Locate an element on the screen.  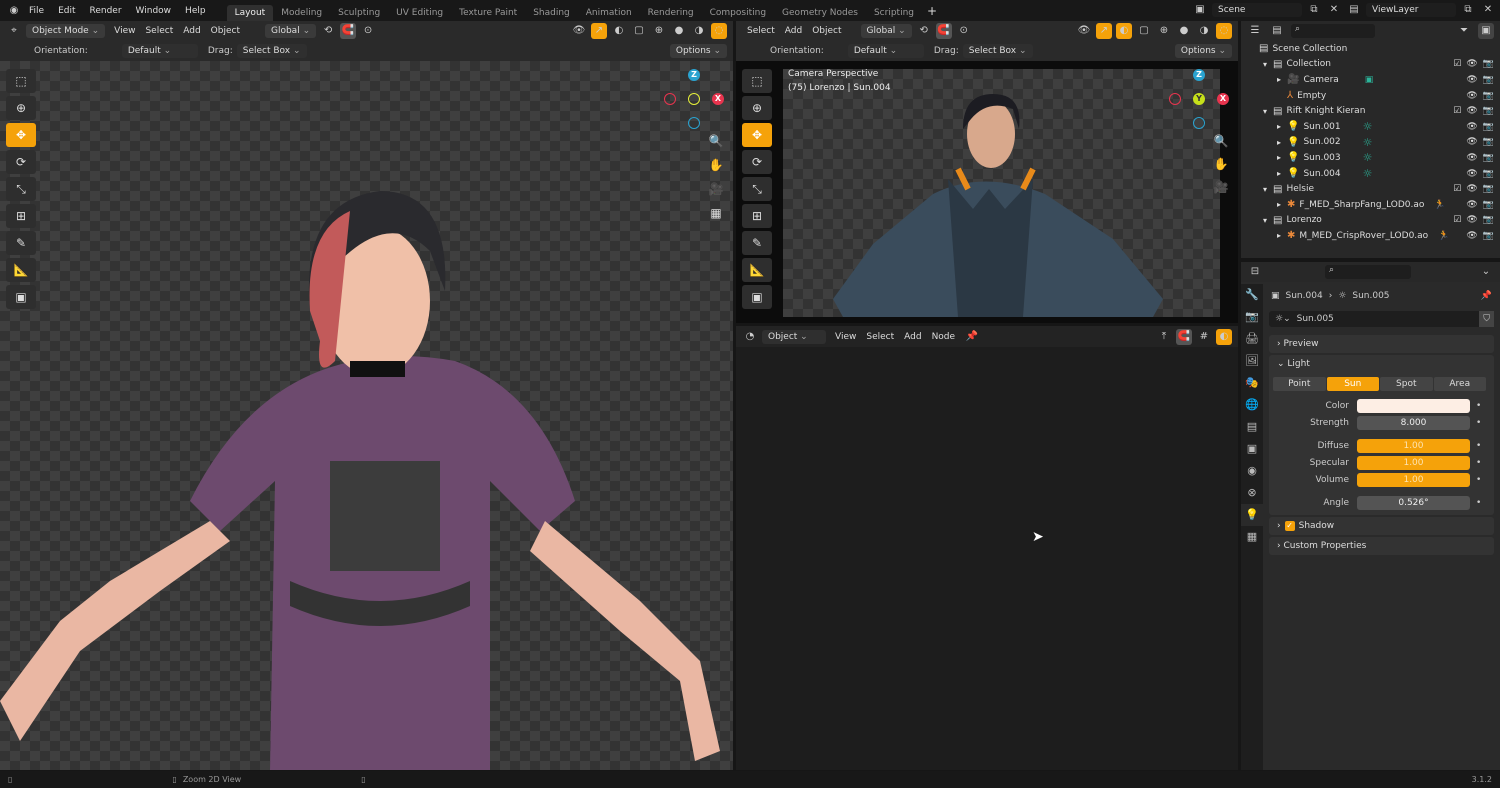
view-layer-tab-icon: 🖼 is located at coordinates (1252, 361).